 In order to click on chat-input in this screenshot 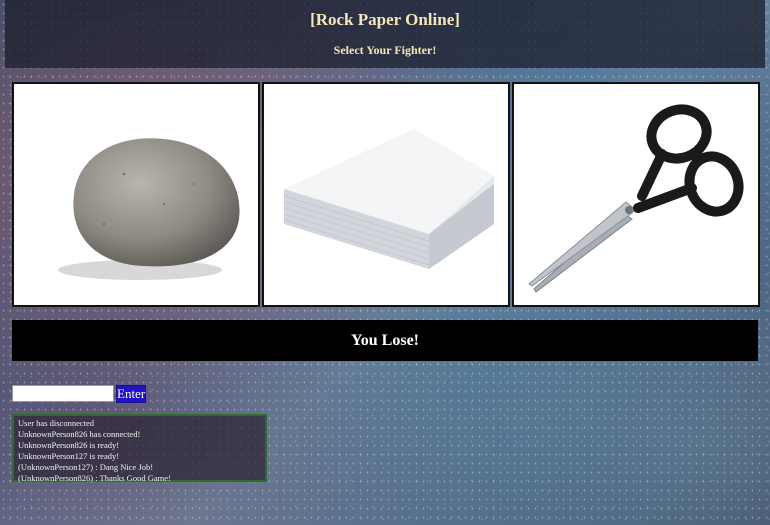, I will do `click(63, 393)`.